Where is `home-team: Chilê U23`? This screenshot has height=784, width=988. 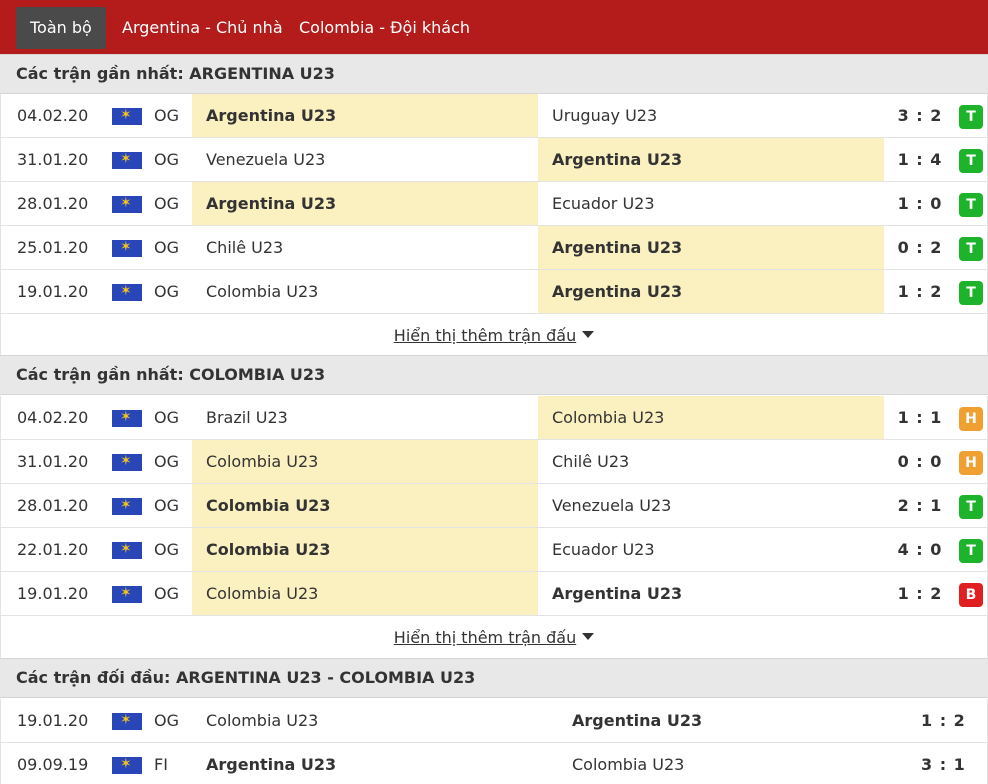
home-team: Chilê U23 is located at coordinates (365, 247).